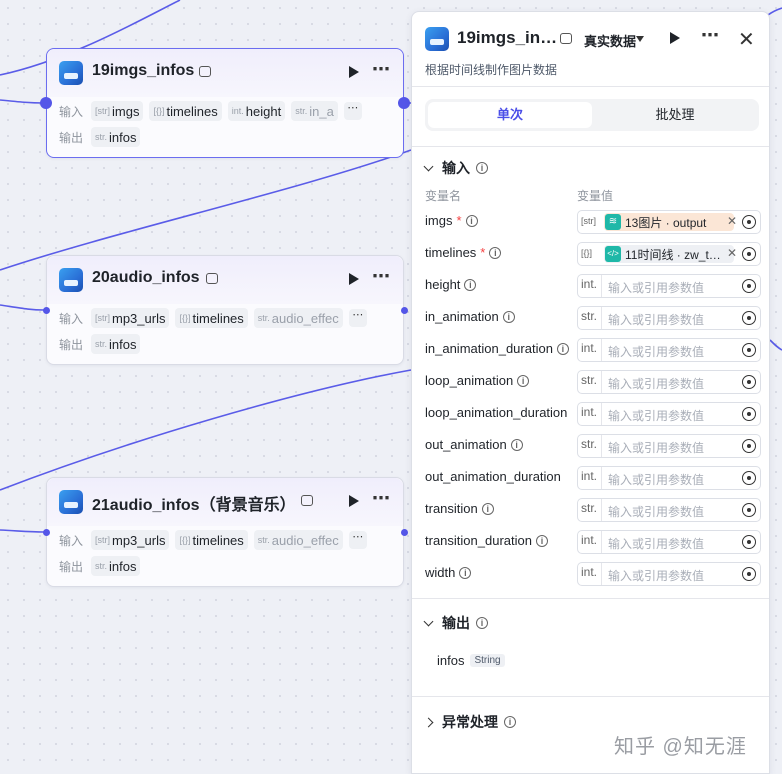 This screenshot has height=774, width=782. What do you see at coordinates (451, 284) in the screenshot?
I see `param-name: height i` at bounding box center [451, 284].